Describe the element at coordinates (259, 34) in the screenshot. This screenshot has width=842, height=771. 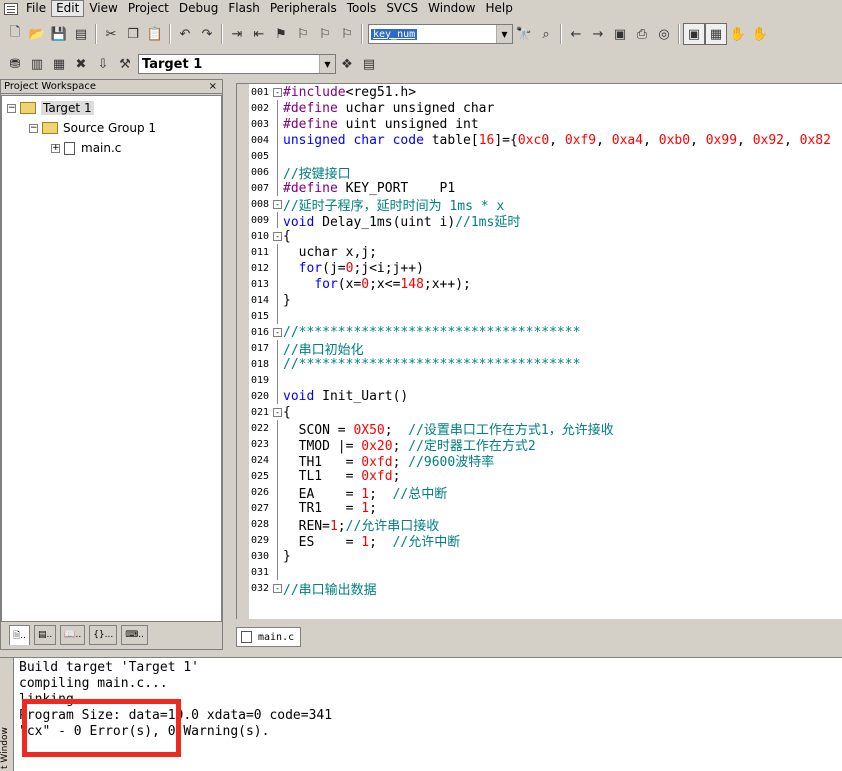
I see `unindent-icon: ⇤` at that location.